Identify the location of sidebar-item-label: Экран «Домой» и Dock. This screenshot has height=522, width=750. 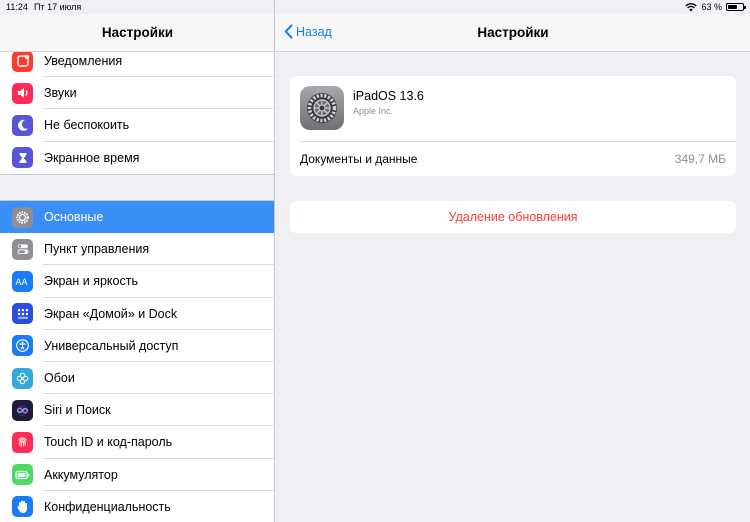
(111, 313).